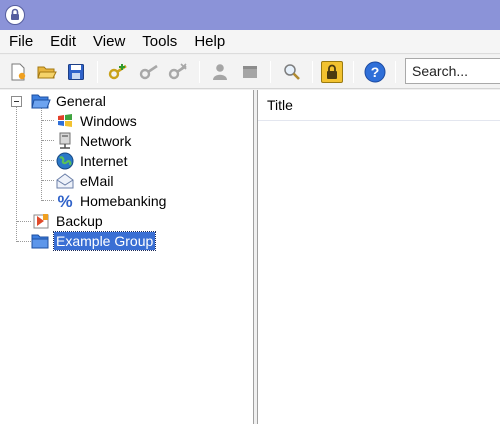 The image size is (500, 424). Describe the element at coordinates (76, 72) in the screenshot. I see `save-database-icon` at that location.